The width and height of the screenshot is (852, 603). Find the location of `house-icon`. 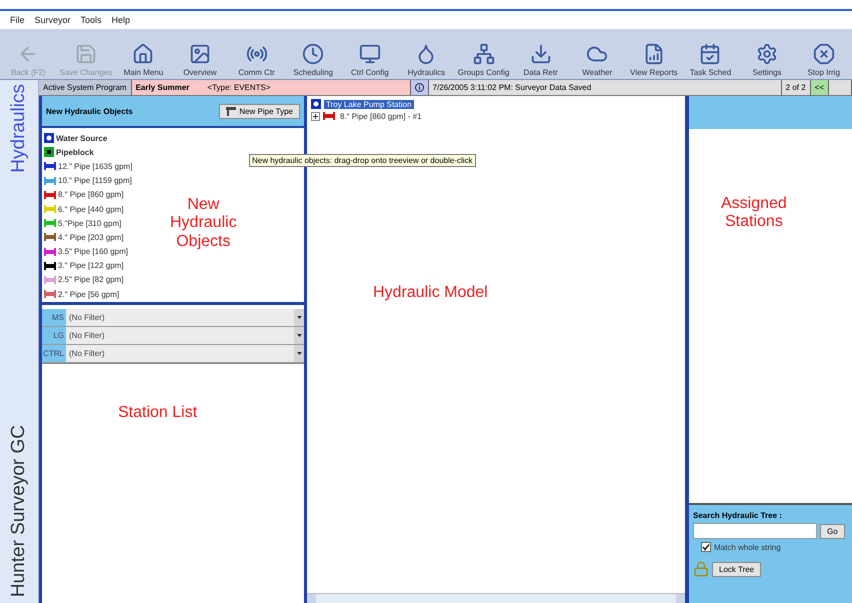

house-icon is located at coordinates (143, 54).